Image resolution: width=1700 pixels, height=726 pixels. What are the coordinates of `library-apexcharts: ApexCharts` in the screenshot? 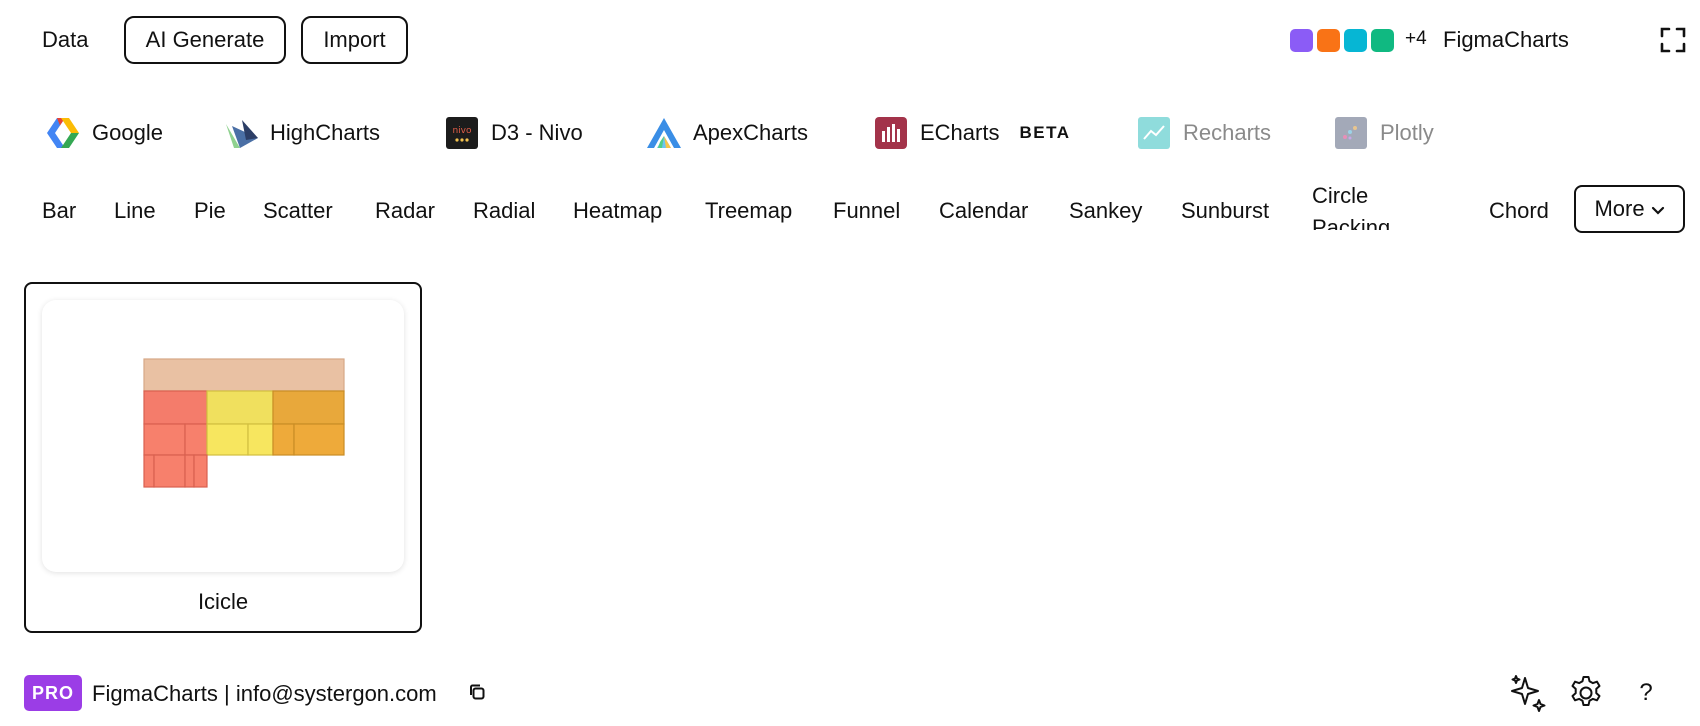 It's located at (727, 133).